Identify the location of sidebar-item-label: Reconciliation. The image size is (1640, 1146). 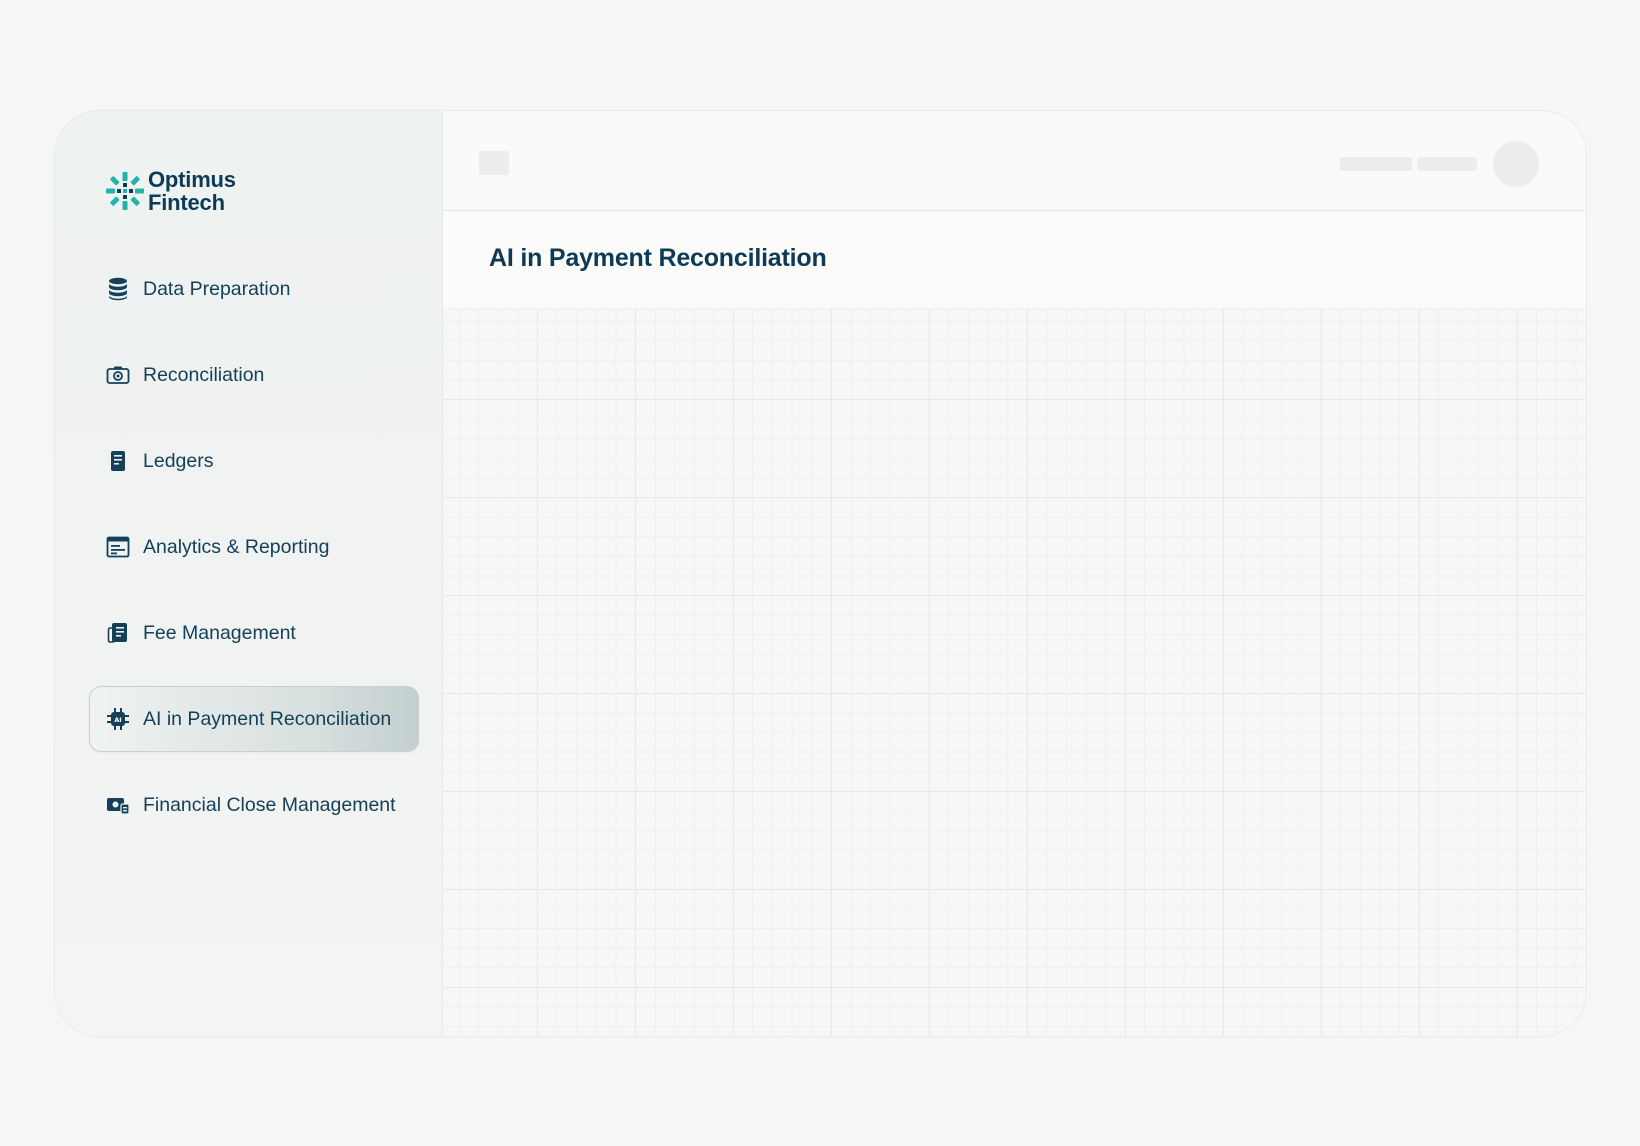
(204, 374).